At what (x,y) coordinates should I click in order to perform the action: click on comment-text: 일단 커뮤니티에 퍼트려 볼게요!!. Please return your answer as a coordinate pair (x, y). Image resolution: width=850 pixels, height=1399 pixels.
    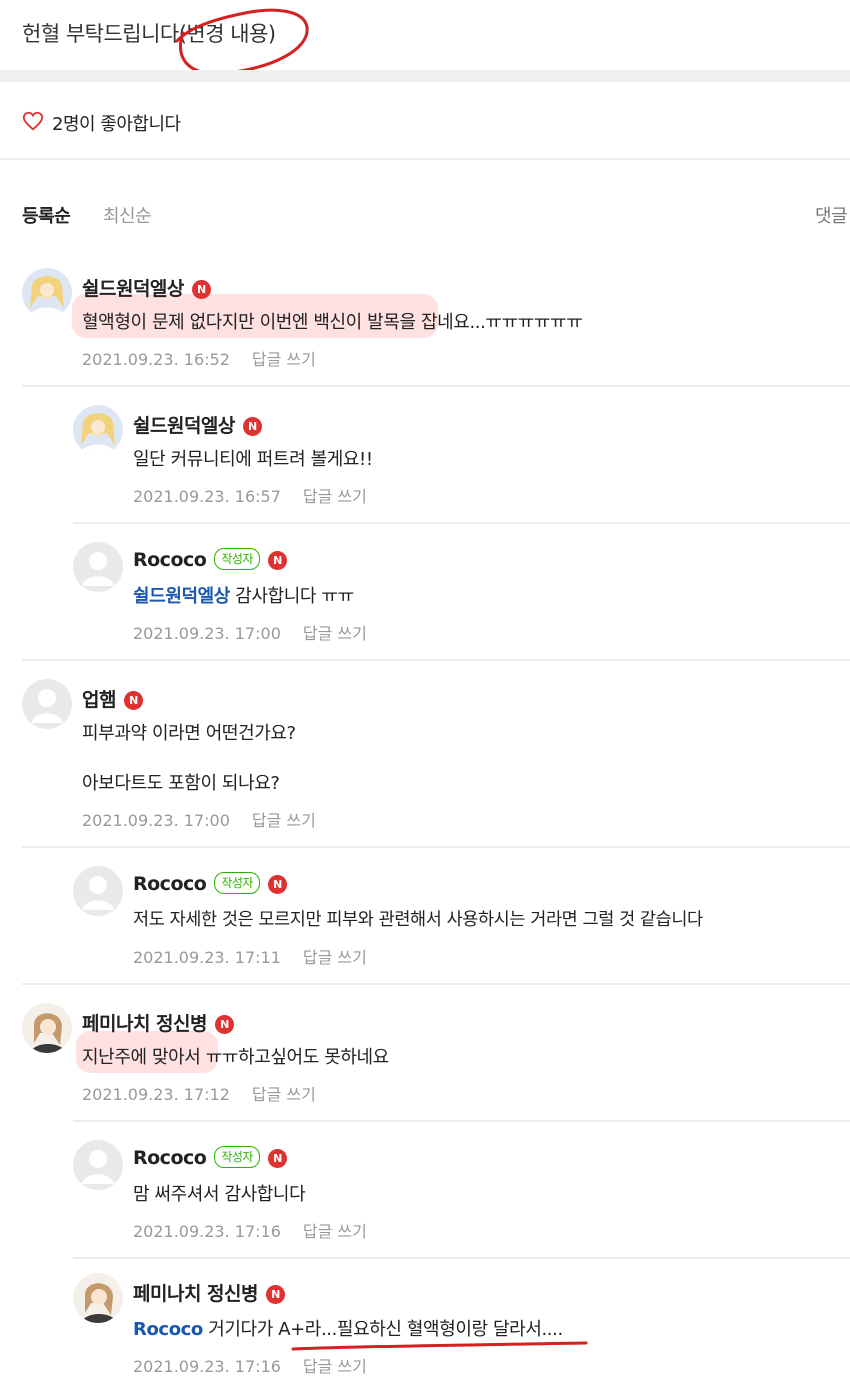
    Looking at the image, I should click on (253, 458).